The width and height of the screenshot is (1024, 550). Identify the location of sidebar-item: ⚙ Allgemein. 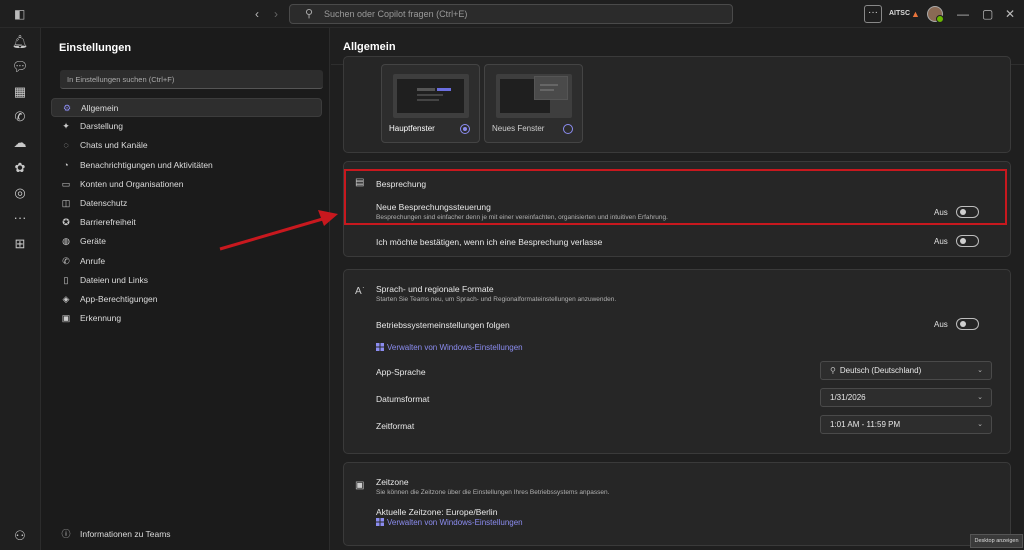
(186, 107).